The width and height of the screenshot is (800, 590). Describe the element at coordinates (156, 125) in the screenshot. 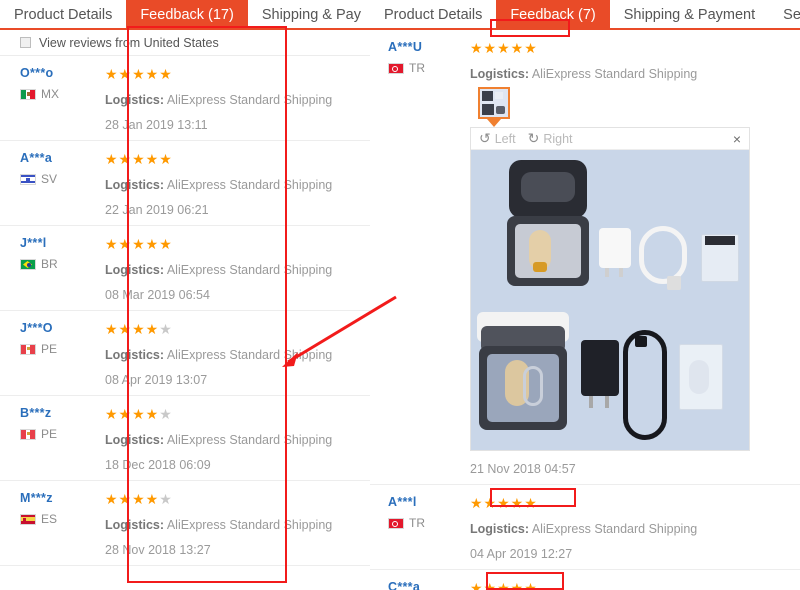

I see `review-date: 28 Jan 2019 13:11` at that location.